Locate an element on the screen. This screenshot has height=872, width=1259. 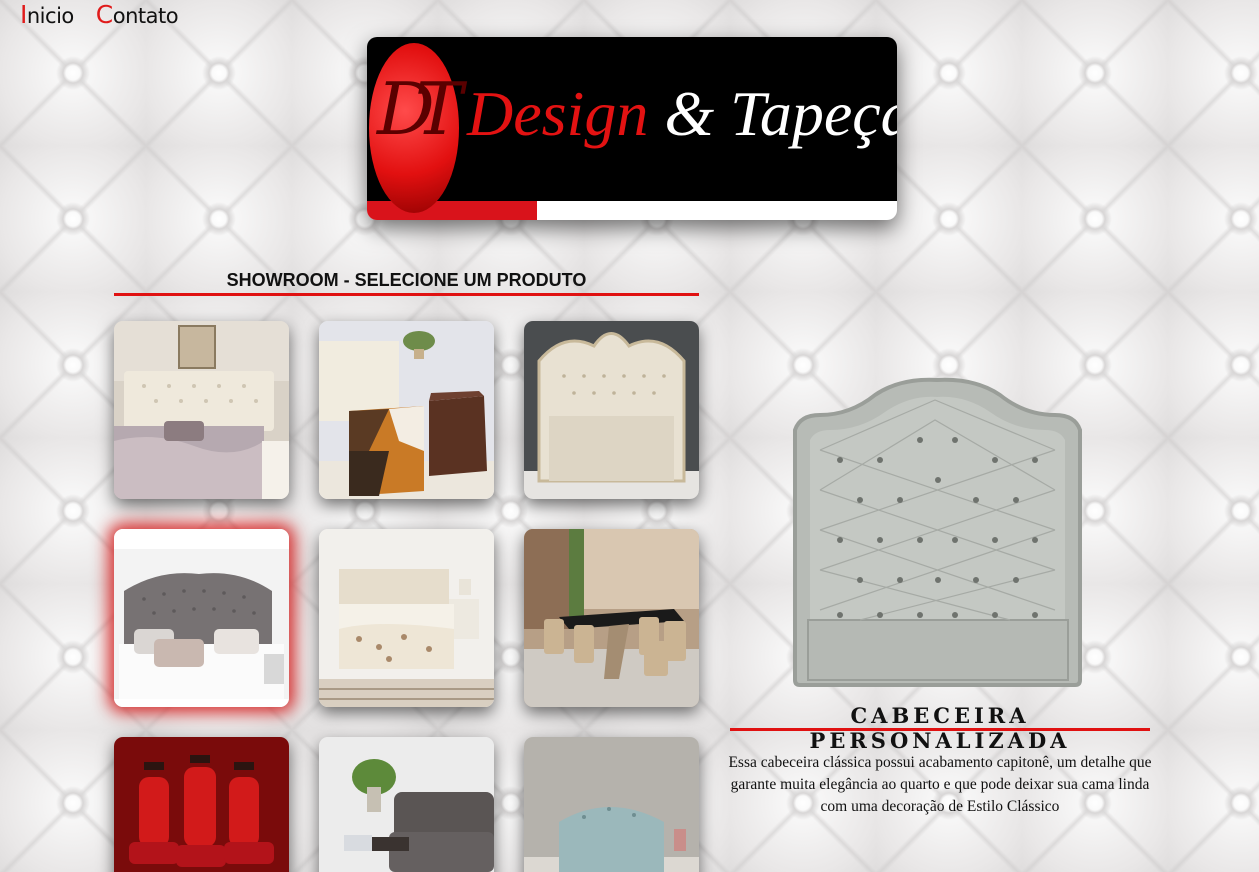
bed-photo-icon is located at coordinates (406, 618).